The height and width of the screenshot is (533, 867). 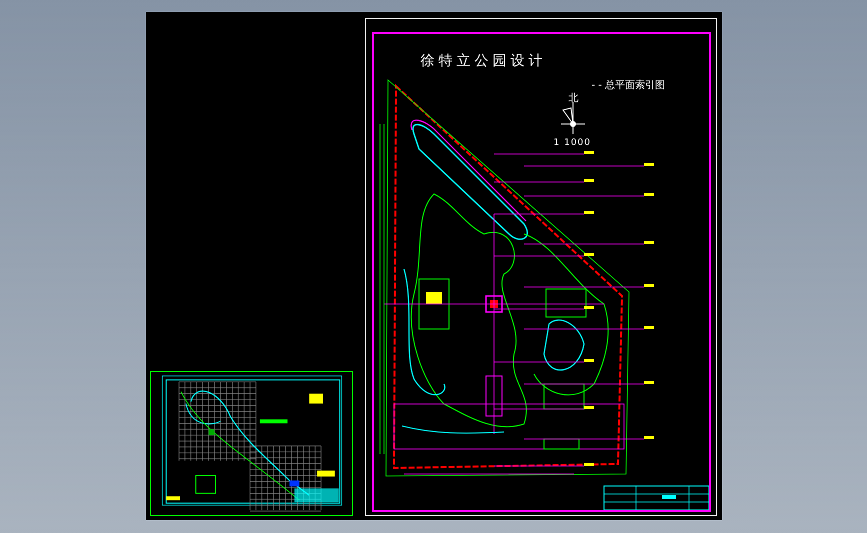 What do you see at coordinates (573, 98) in the screenshot?
I see `north-label: 北` at bounding box center [573, 98].